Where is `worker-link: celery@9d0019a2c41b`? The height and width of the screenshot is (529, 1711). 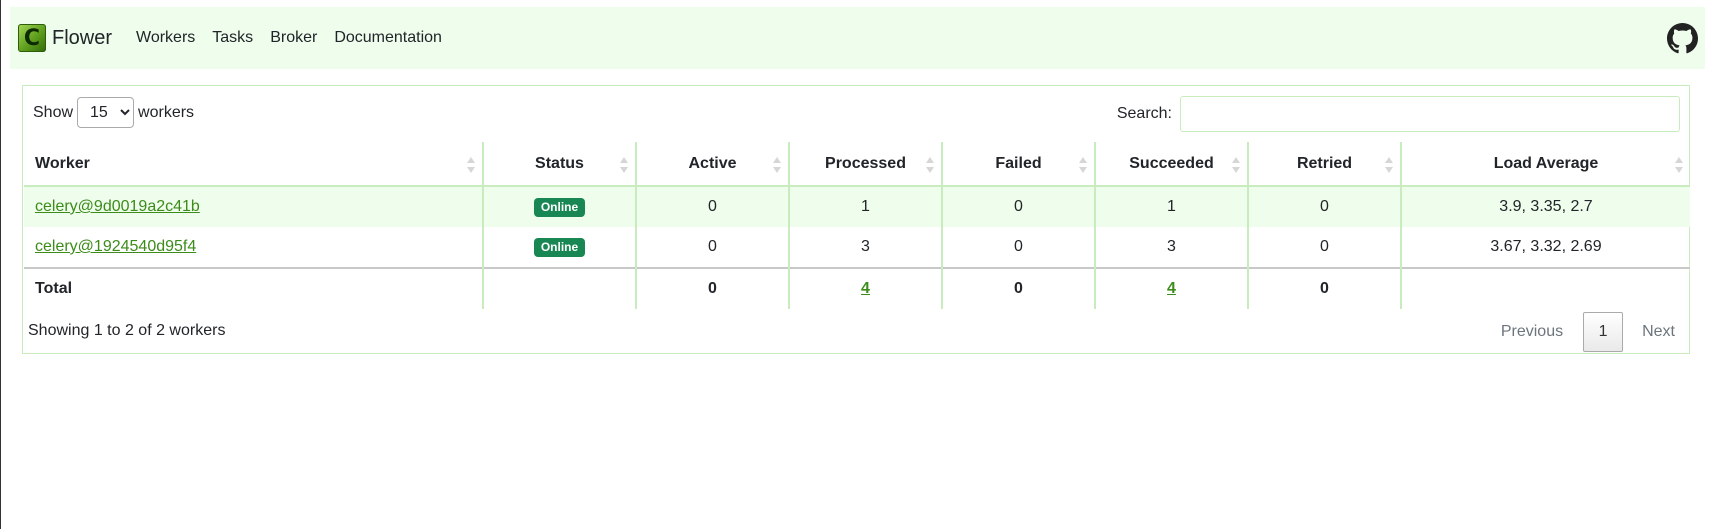 worker-link: celery@9d0019a2c41b is located at coordinates (117, 206).